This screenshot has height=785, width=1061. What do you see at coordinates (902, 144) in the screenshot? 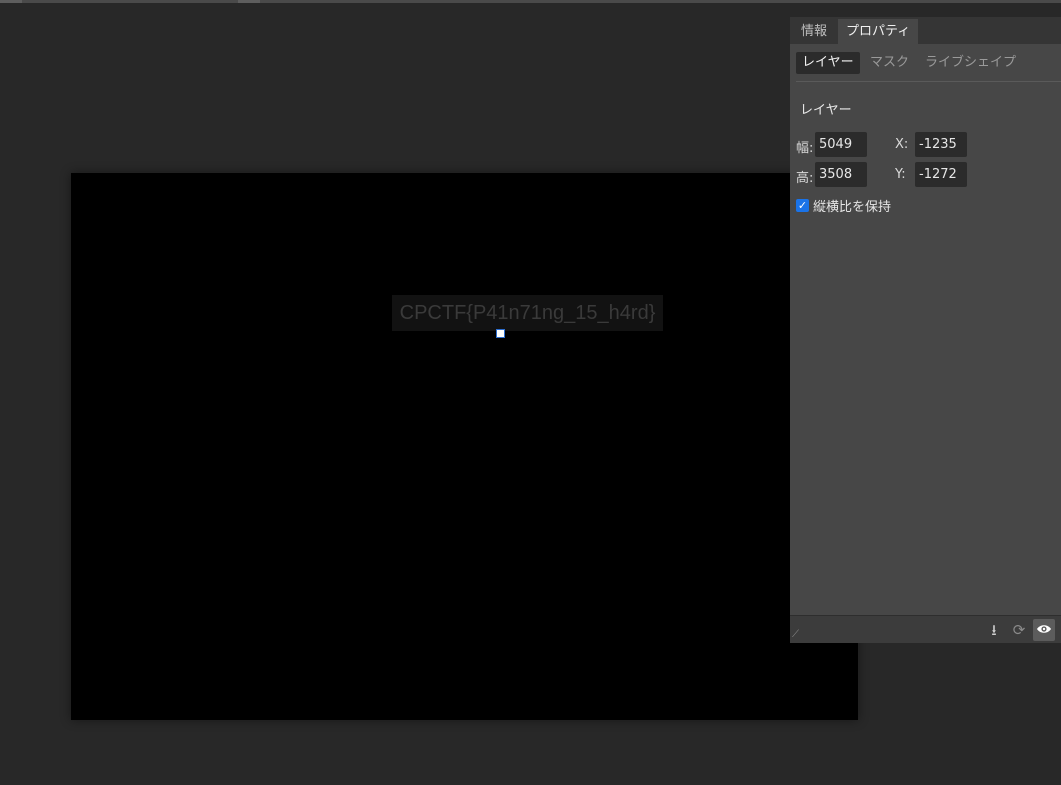
I see `x-label: X:` at bounding box center [902, 144].